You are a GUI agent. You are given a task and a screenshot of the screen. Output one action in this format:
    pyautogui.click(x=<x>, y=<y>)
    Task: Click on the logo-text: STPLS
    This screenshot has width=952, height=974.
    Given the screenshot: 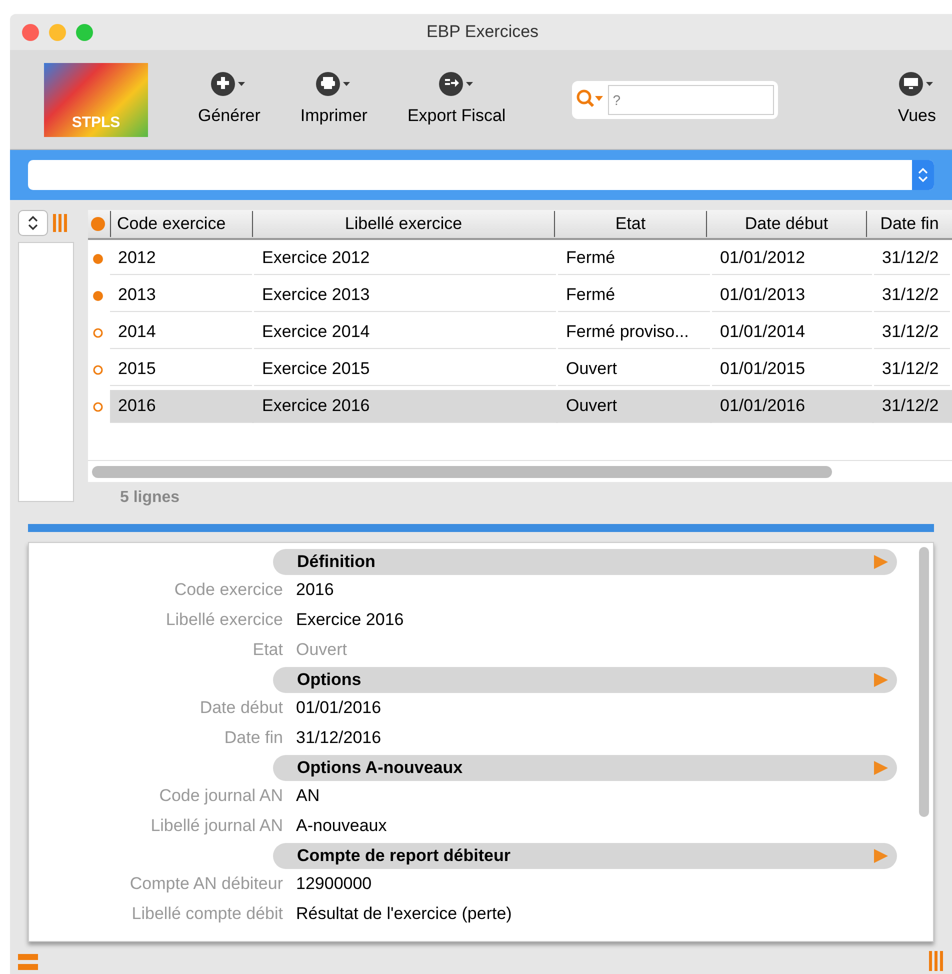 What is the action you would take?
    pyautogui.click(x=96, y=123)
    